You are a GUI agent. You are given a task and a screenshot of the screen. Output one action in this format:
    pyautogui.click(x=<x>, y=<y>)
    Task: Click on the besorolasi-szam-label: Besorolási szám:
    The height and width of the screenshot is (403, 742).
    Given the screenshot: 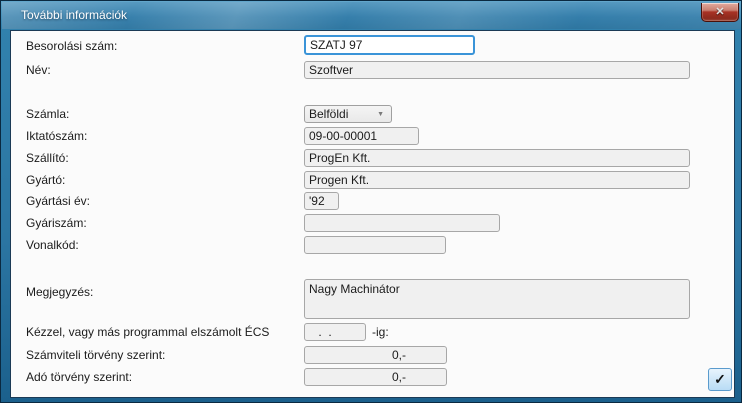 What is the action you would take?
    pyautogui.click(x=72, y=46)
    